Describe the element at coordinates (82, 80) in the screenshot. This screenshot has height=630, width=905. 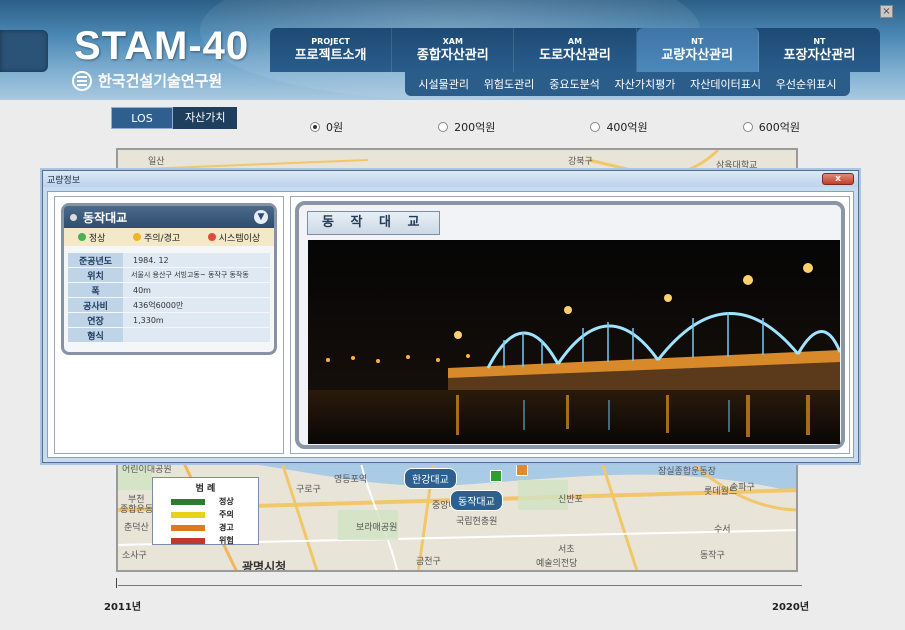
I see `org-logo-icon` at that location.